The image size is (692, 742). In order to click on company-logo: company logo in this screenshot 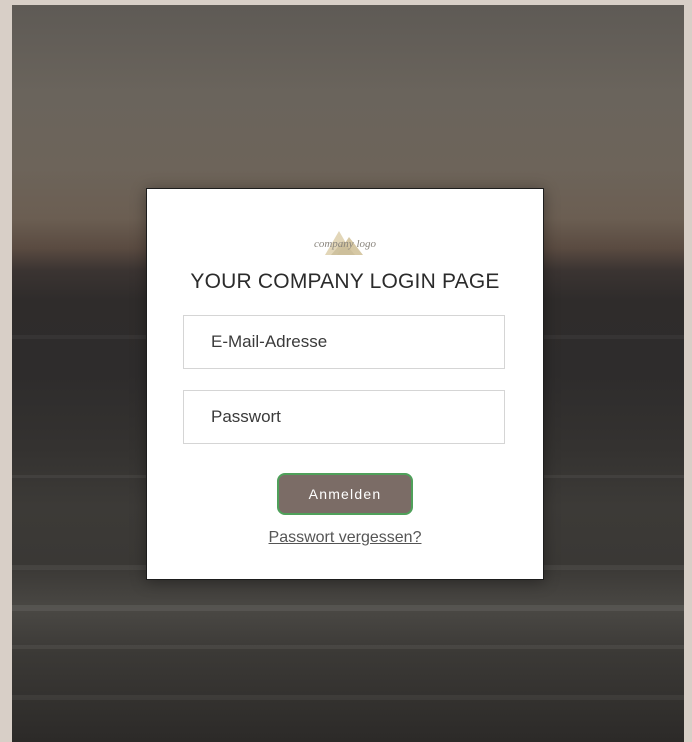, I will do `click(345, 242)`.